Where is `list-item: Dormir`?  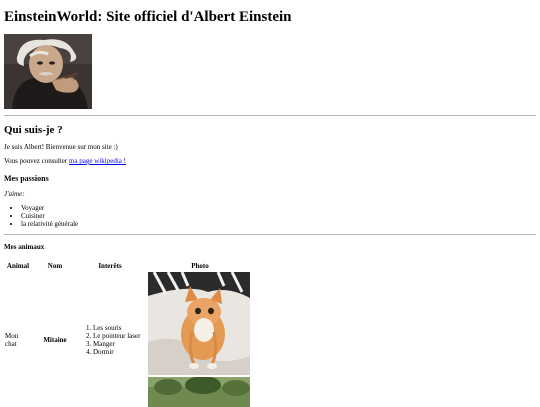 list-item: Dormir is located at coordinates (117, 352).